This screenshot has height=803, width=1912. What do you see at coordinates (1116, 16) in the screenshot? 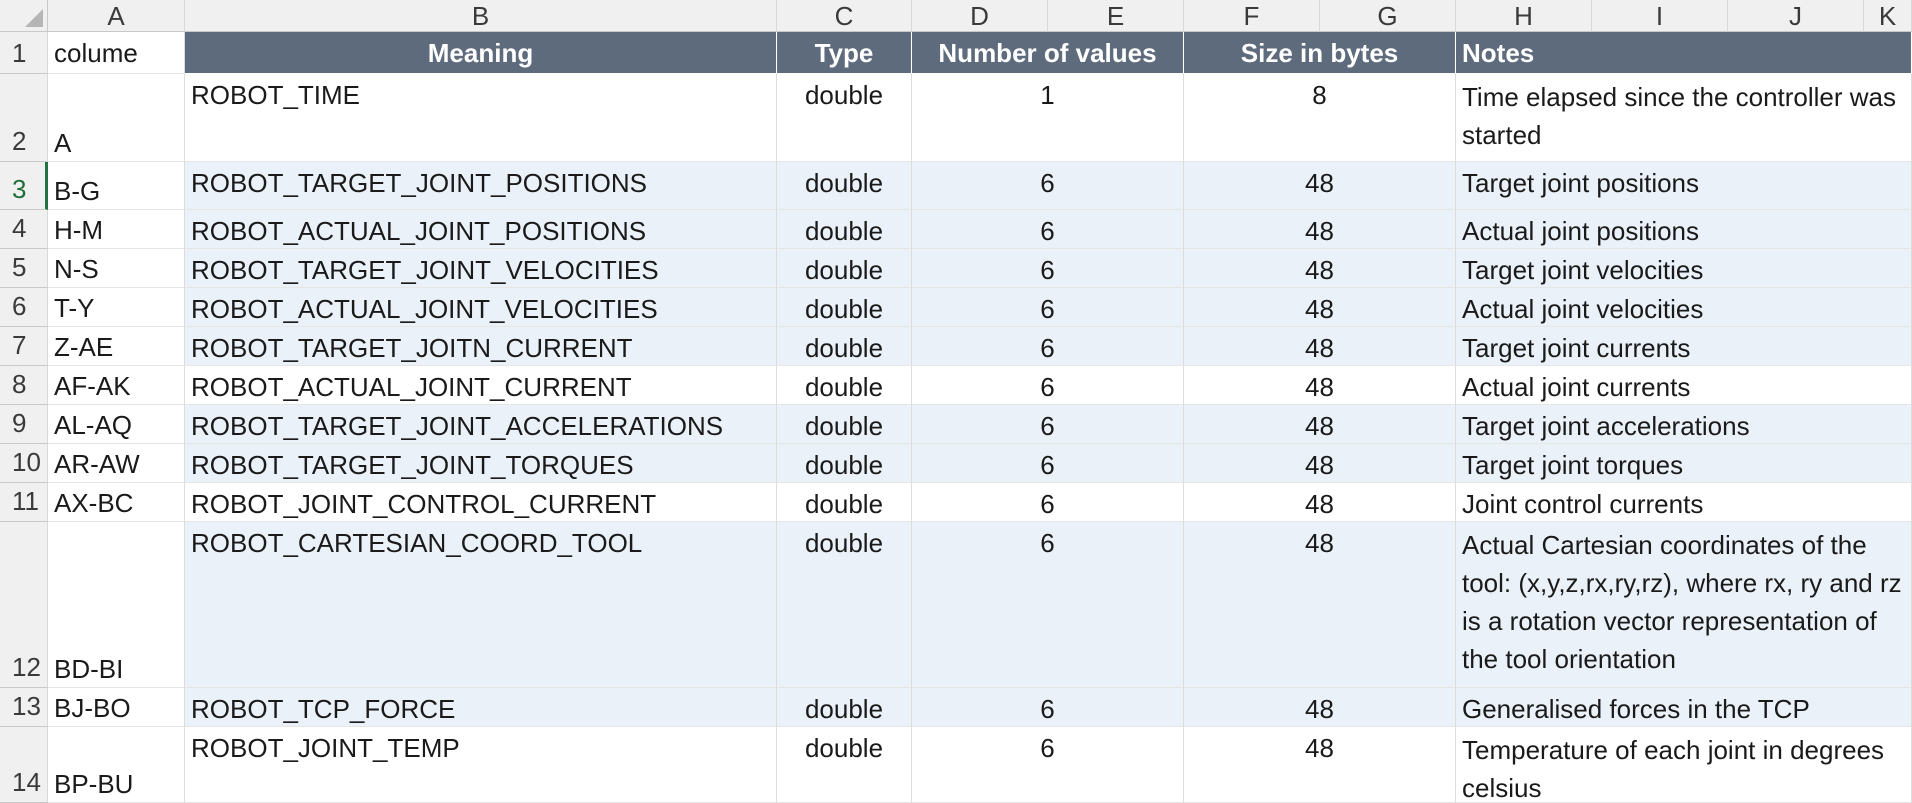
I see `column-header-e: E` at bounding box center [1116, 16].